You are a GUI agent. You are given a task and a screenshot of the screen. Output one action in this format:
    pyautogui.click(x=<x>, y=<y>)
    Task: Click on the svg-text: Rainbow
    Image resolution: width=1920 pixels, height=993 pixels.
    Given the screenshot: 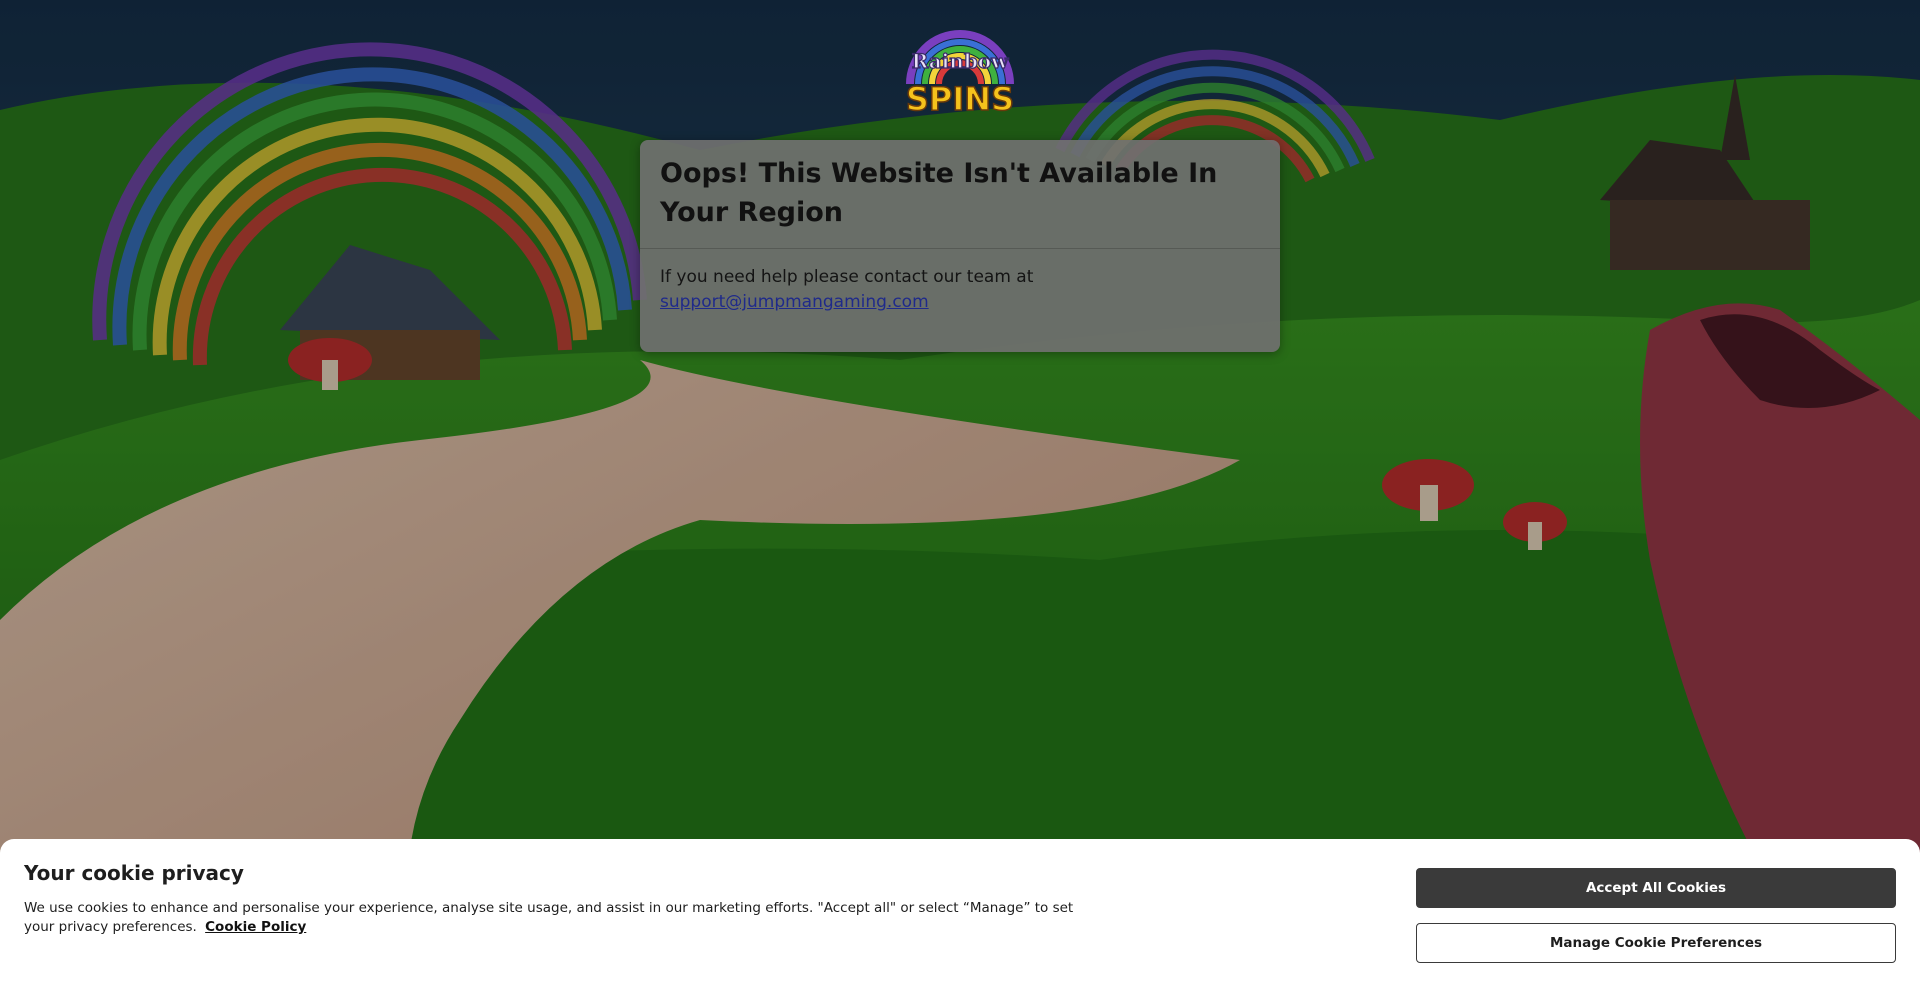 What is the action you would take?
    pyautogui.click(x=961, y=61)
    